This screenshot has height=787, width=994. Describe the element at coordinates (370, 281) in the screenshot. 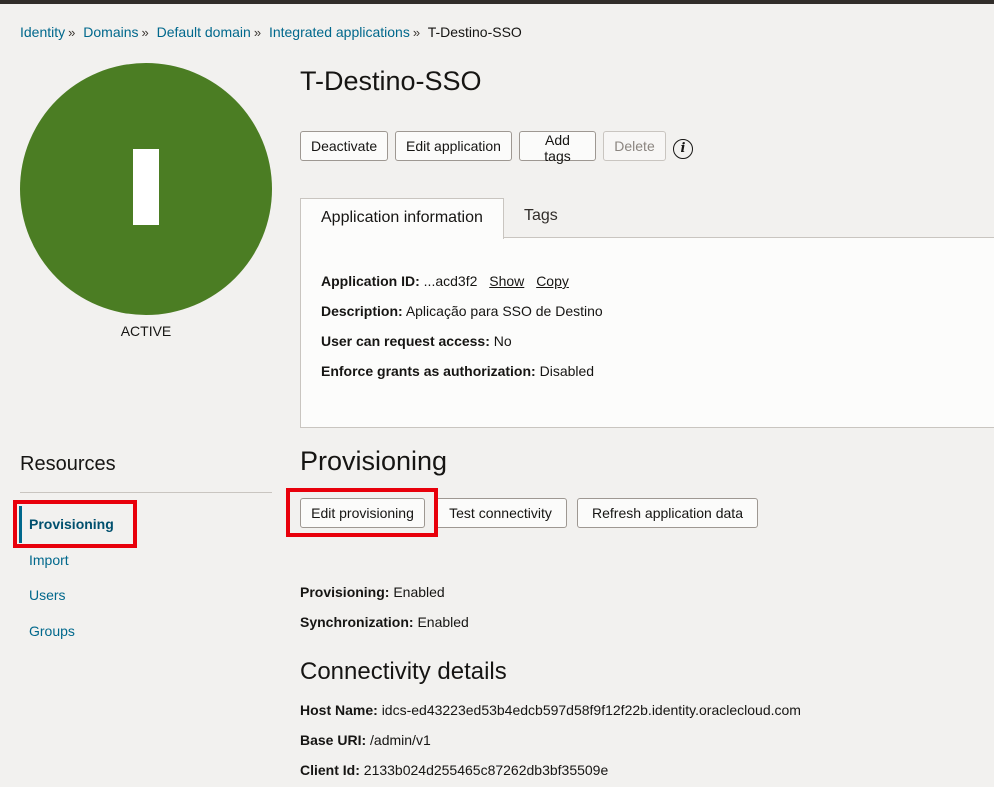

I see `application-id-label: Application ID:` at that location.